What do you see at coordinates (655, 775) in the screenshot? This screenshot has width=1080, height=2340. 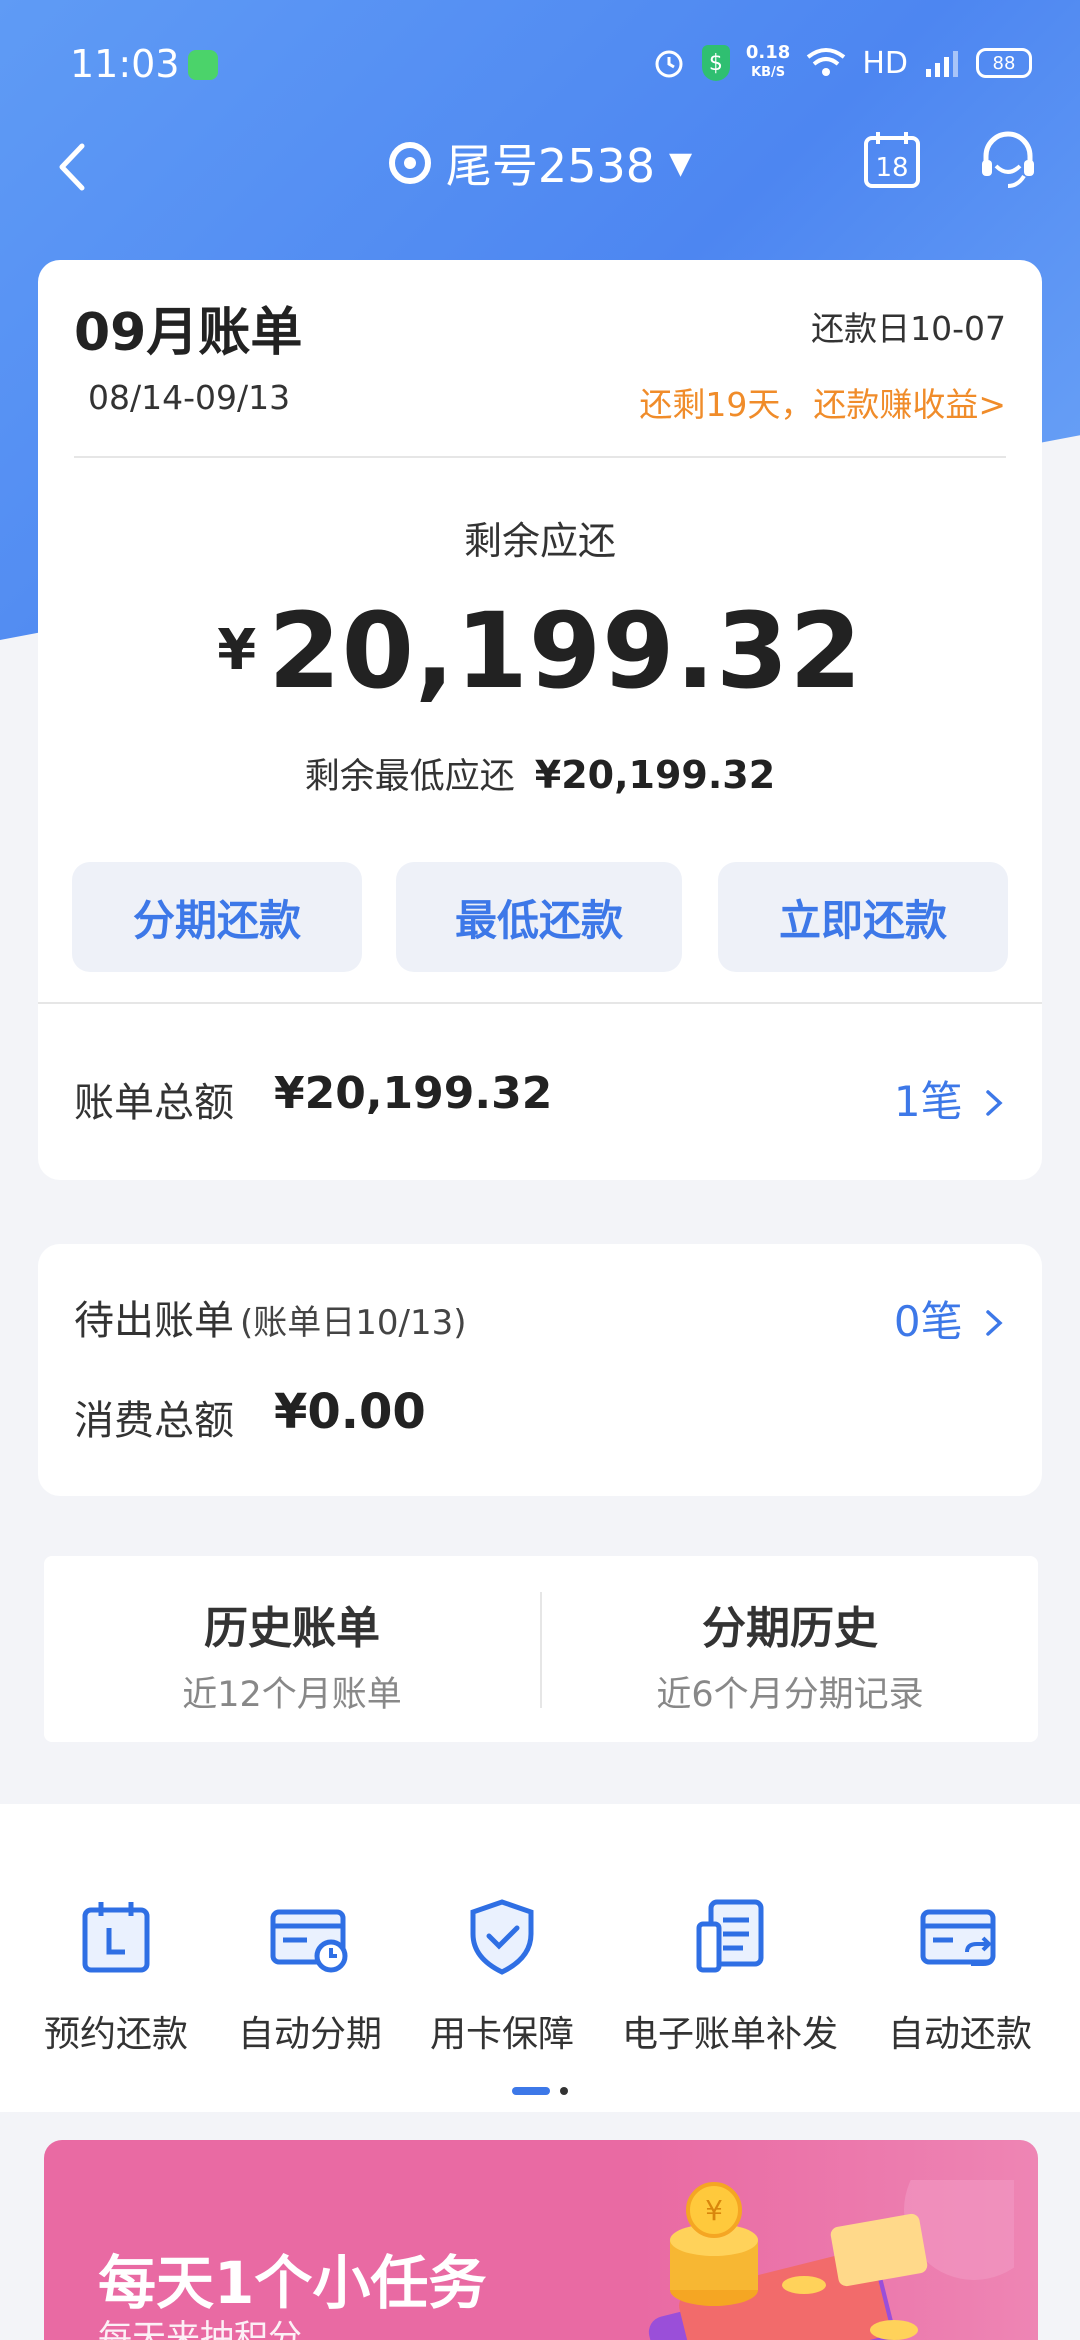 I see `minimum-payment-amount: ¥20,199.32` at bounding box center [655, 775].